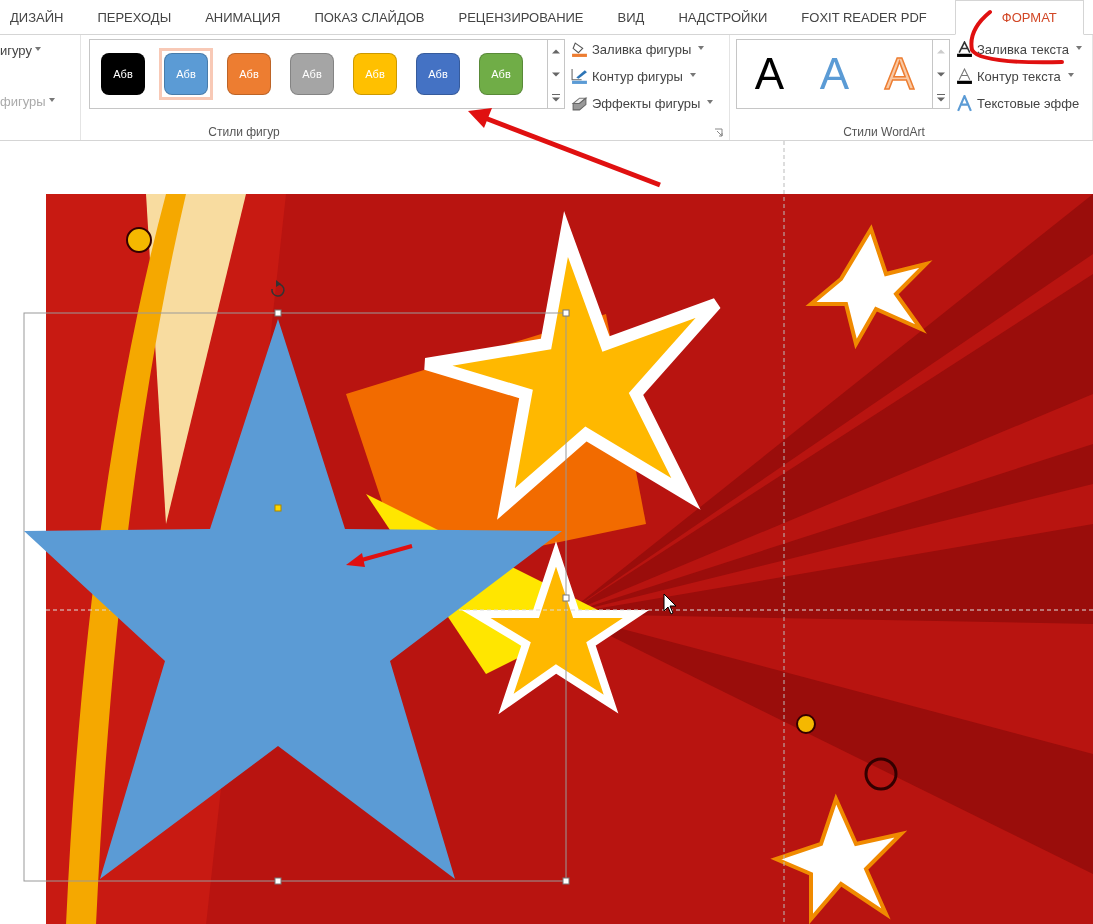 This screenshot has width=1093, height=924. I want to click on ribbon-command: игуру, so click(40, 50).